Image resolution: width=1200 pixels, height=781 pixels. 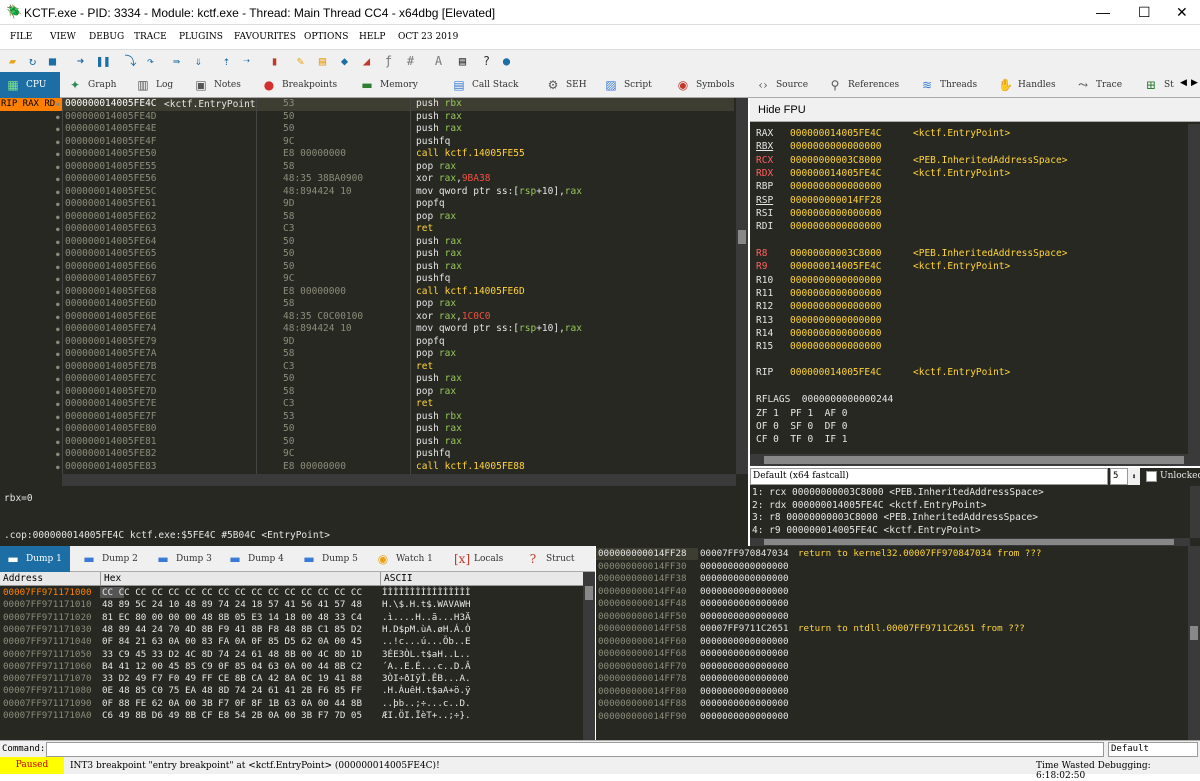 I want to click on command-mode-select: Default, so click(x=1153, y=749).